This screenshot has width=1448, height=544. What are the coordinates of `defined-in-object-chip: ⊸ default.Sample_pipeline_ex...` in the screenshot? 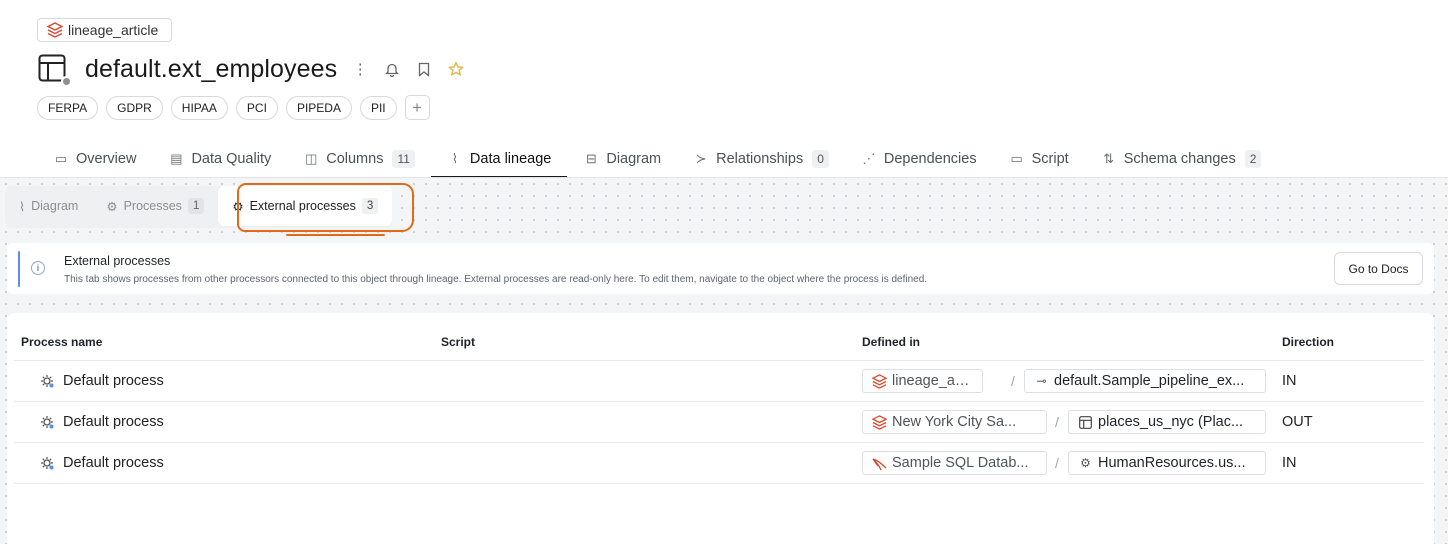 It's located at (1145, 381).